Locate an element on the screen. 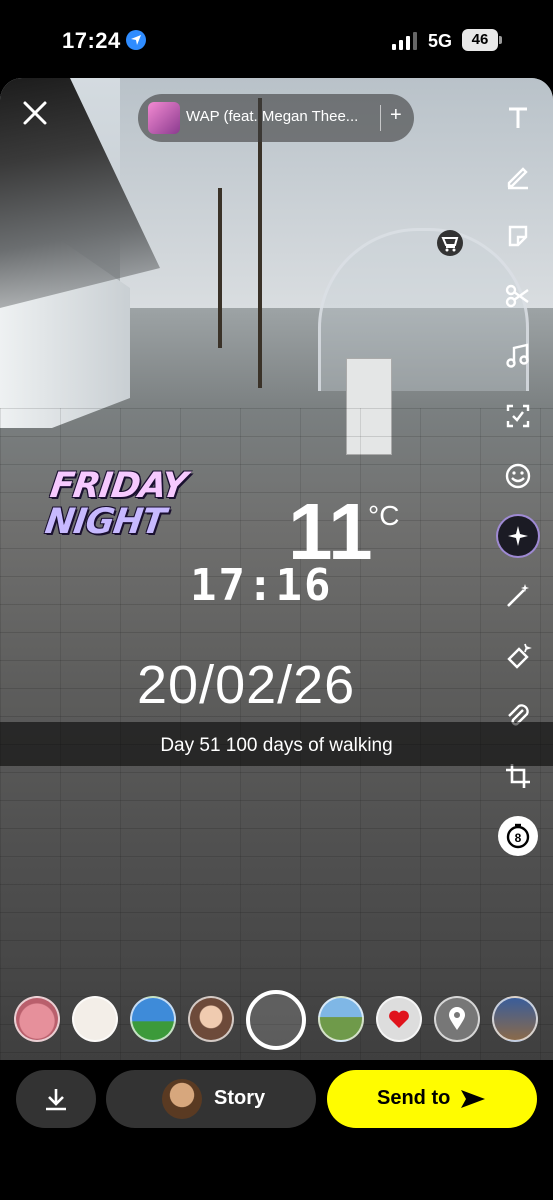 Image resolution: width=553 pixels, height=1200 pixels. send-to-label: Send to is located at coordinates (414, 1098).